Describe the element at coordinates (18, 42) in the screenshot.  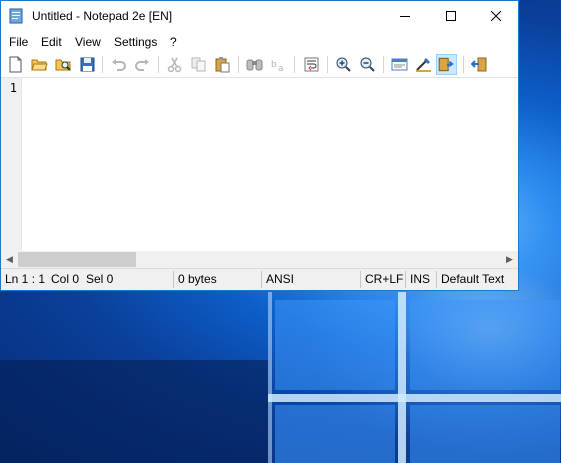
I see `menu-file: File` at that location.